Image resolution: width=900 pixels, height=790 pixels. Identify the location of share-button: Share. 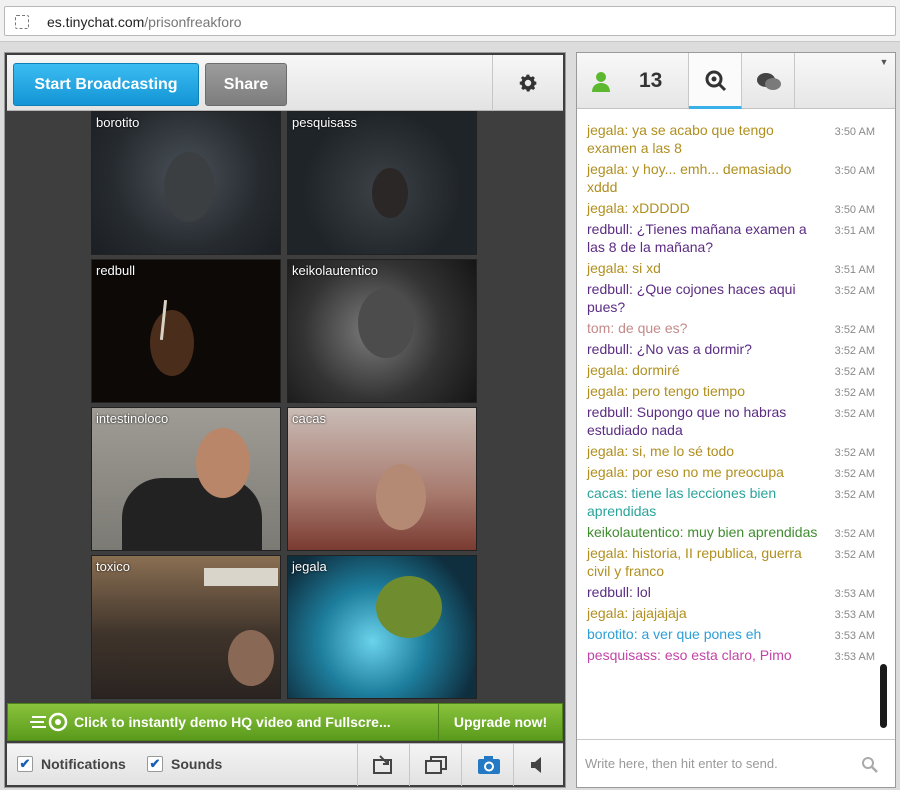
(246, 84).